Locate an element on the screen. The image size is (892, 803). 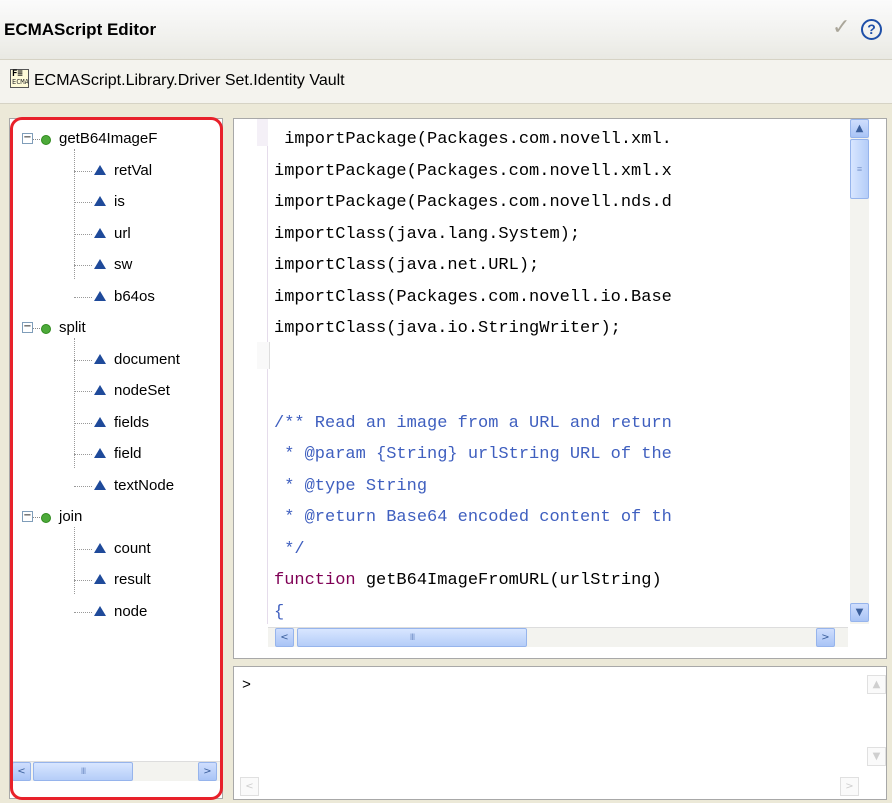
variable-name: textNode is located at coordinates (144, 485).